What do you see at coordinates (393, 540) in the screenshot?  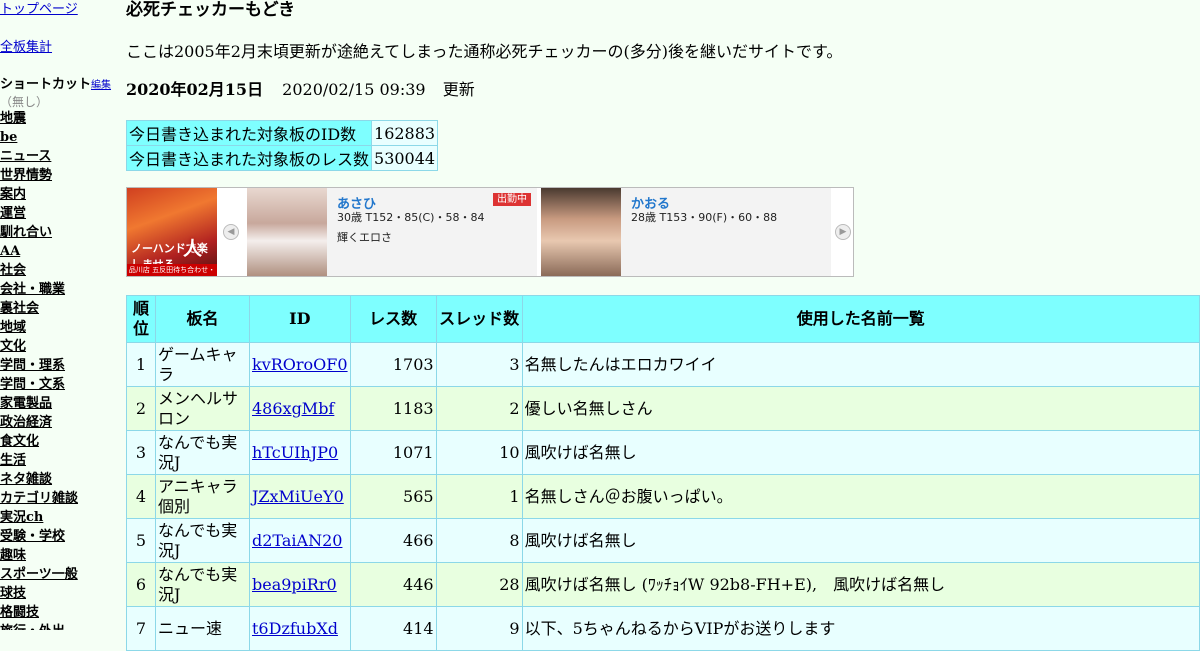 I see `cell-res: 466` at bounding box center [393, 540].